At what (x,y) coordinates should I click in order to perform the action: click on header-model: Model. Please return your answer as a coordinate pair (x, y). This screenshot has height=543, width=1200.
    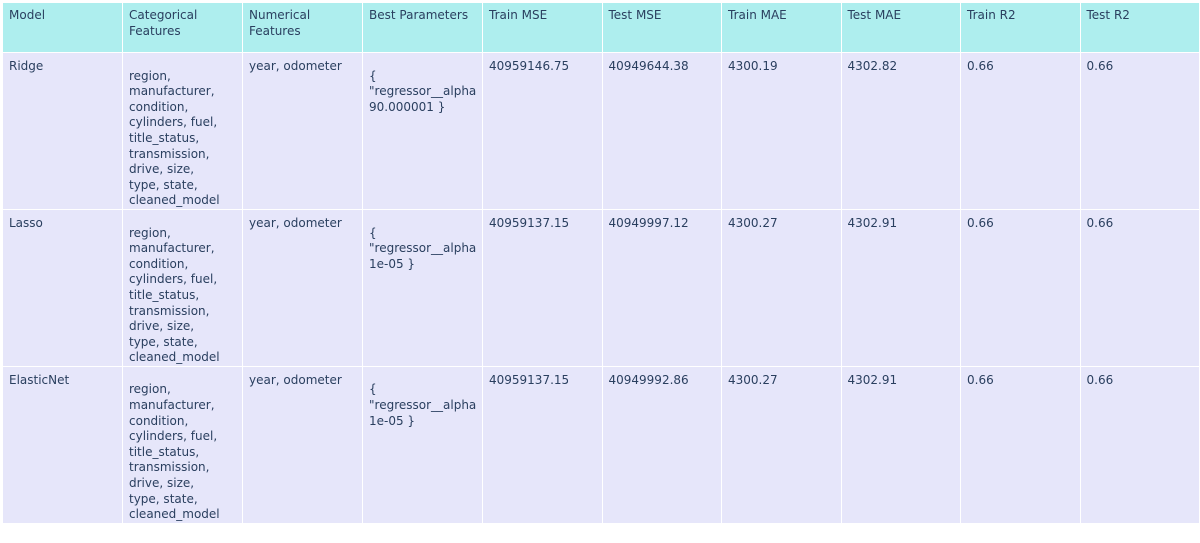
    Looking at the image, I should click on (62, 27).